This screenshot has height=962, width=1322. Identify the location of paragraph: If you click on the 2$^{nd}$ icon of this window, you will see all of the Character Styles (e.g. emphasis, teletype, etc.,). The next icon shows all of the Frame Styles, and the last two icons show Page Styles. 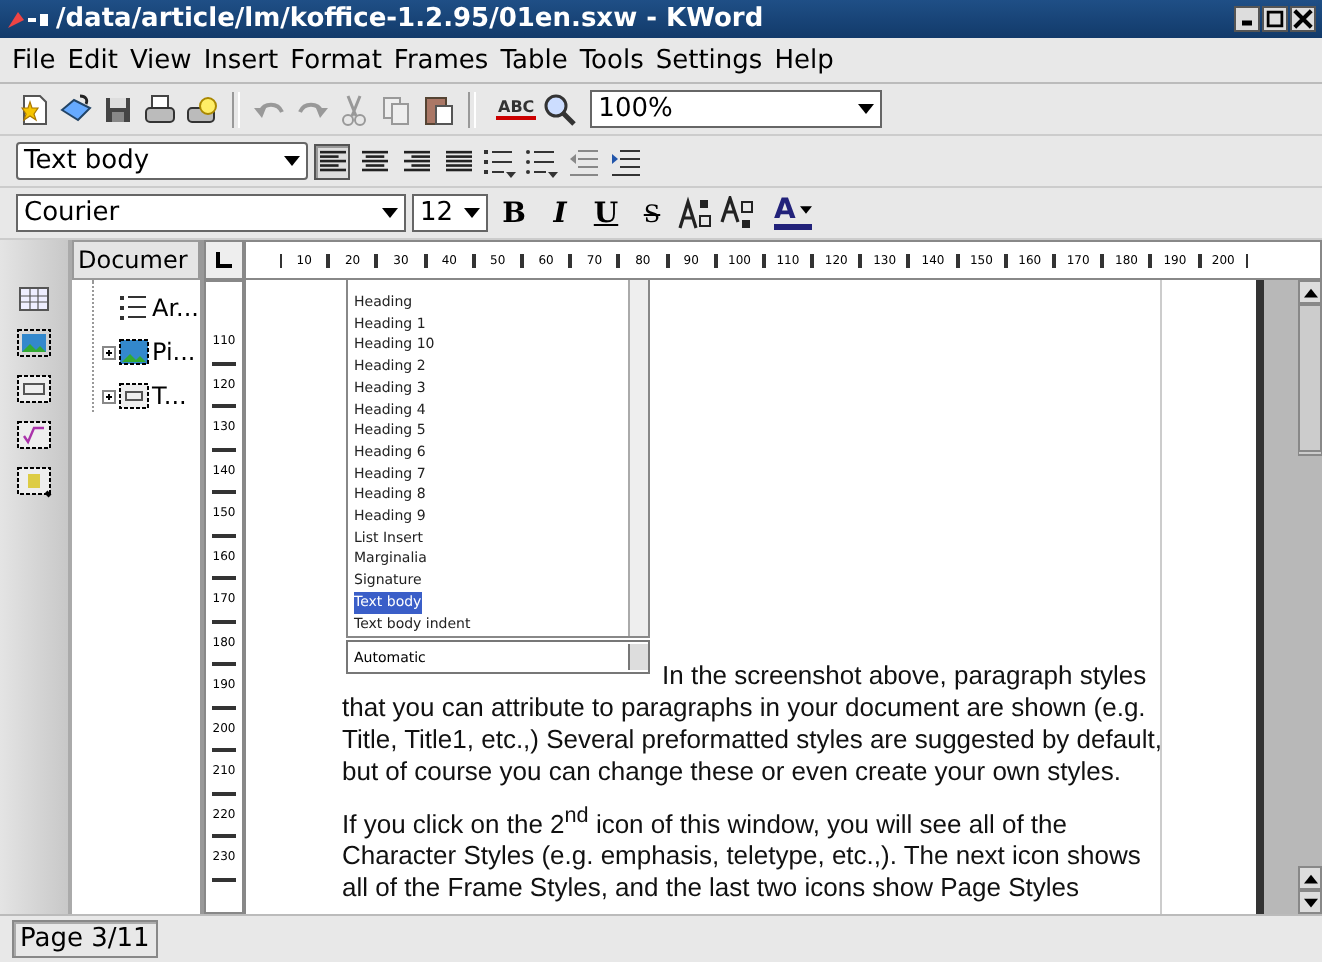
(742, 853).